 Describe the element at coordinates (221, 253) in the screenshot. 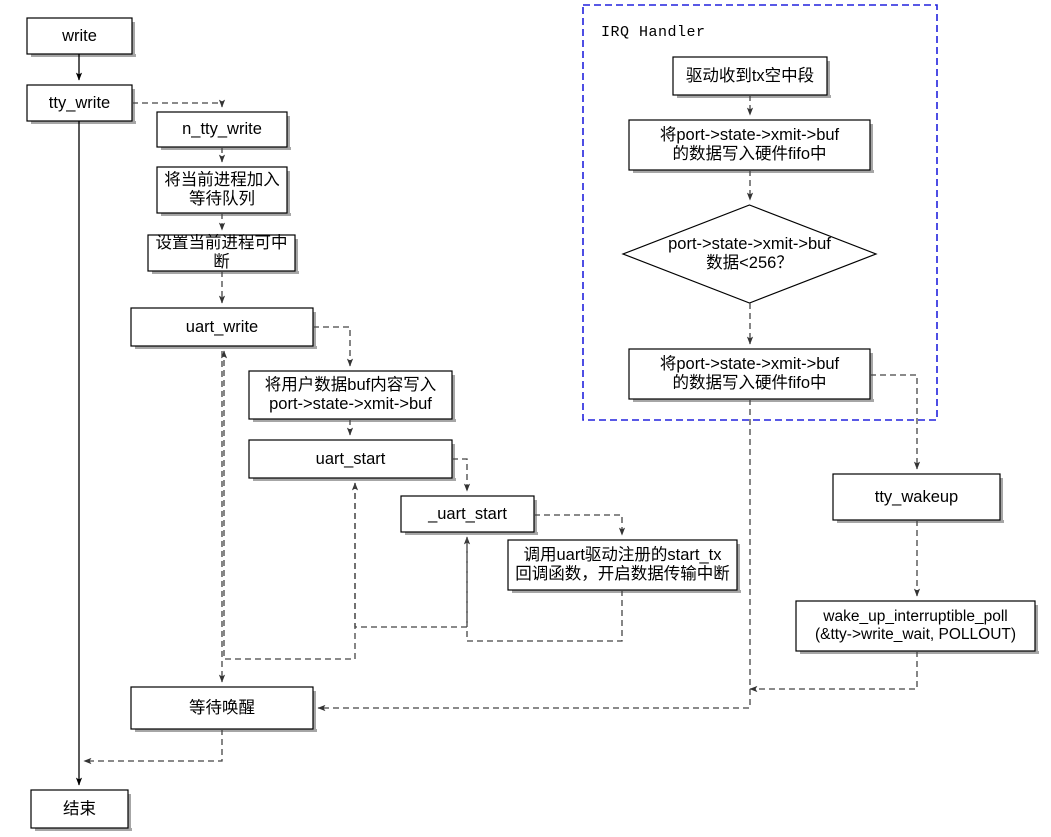

I see `node-set-intr` at that location.